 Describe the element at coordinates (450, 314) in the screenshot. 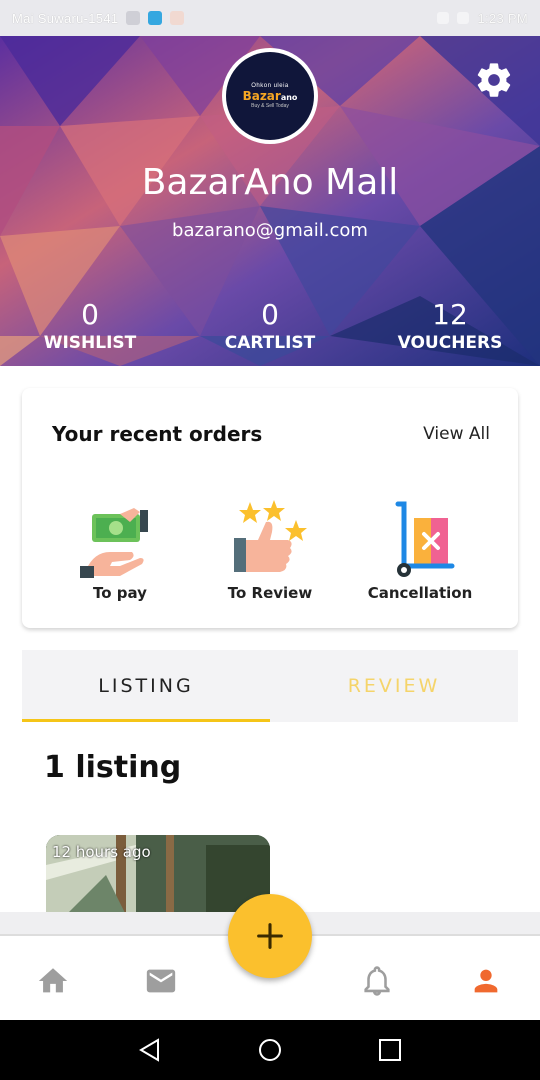

I see `stat-vouchers-value: 12` at that location.